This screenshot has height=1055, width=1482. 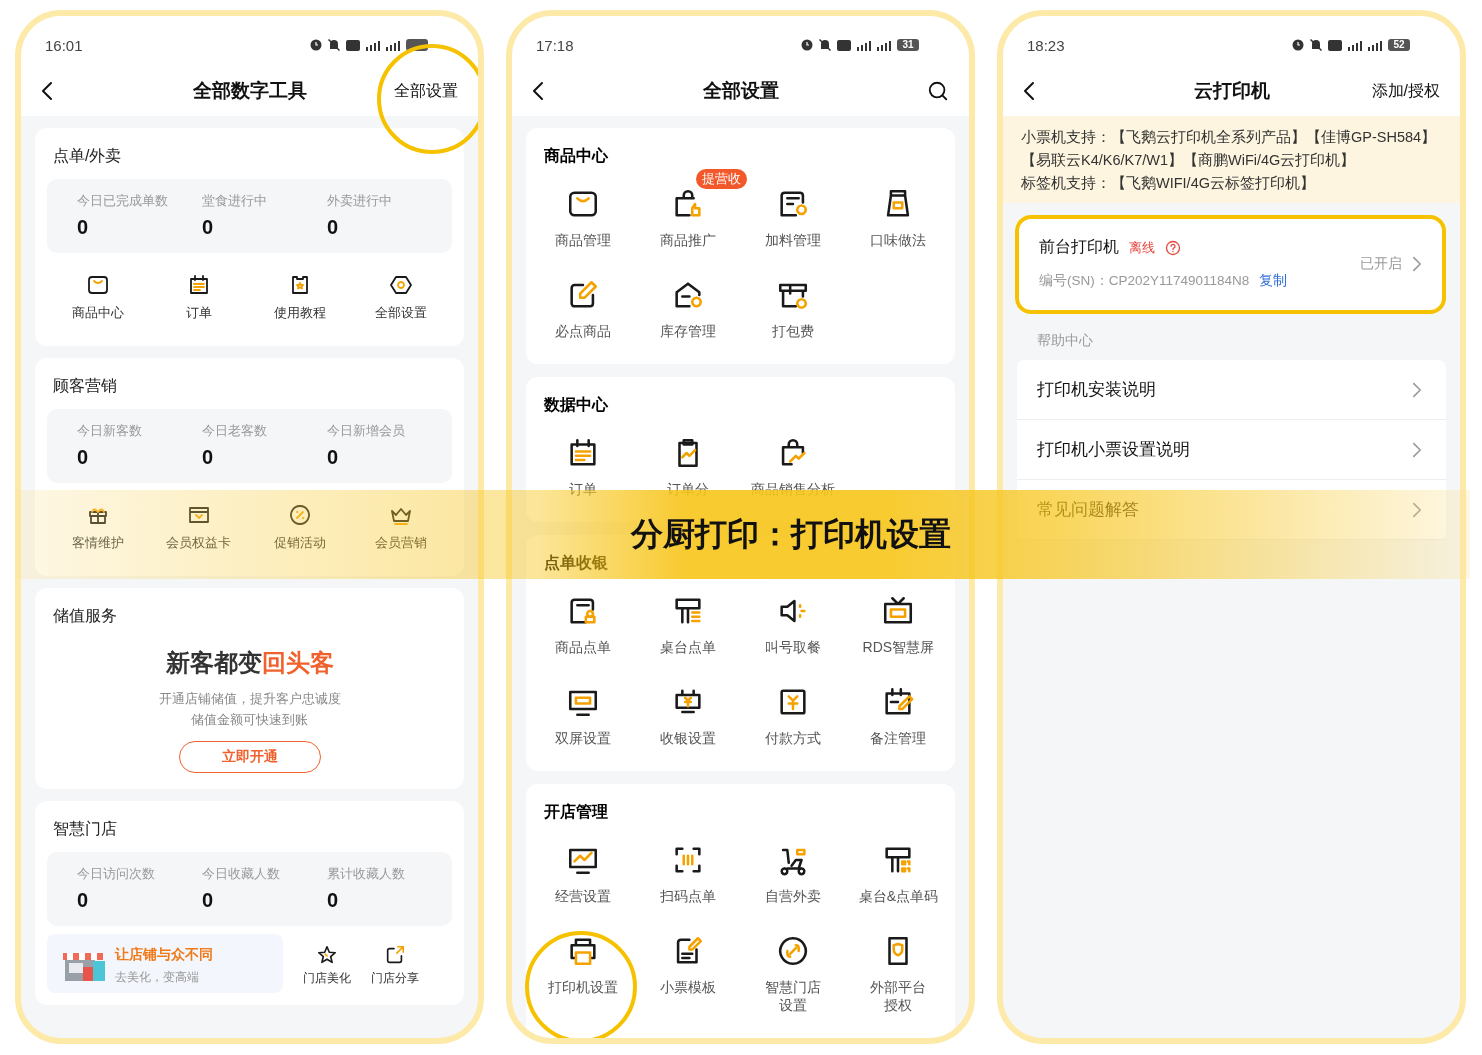 What do you see at coordinates (1173, 247) in the screenshot?
I see `help-icon` at bounding box center [1173, 247].